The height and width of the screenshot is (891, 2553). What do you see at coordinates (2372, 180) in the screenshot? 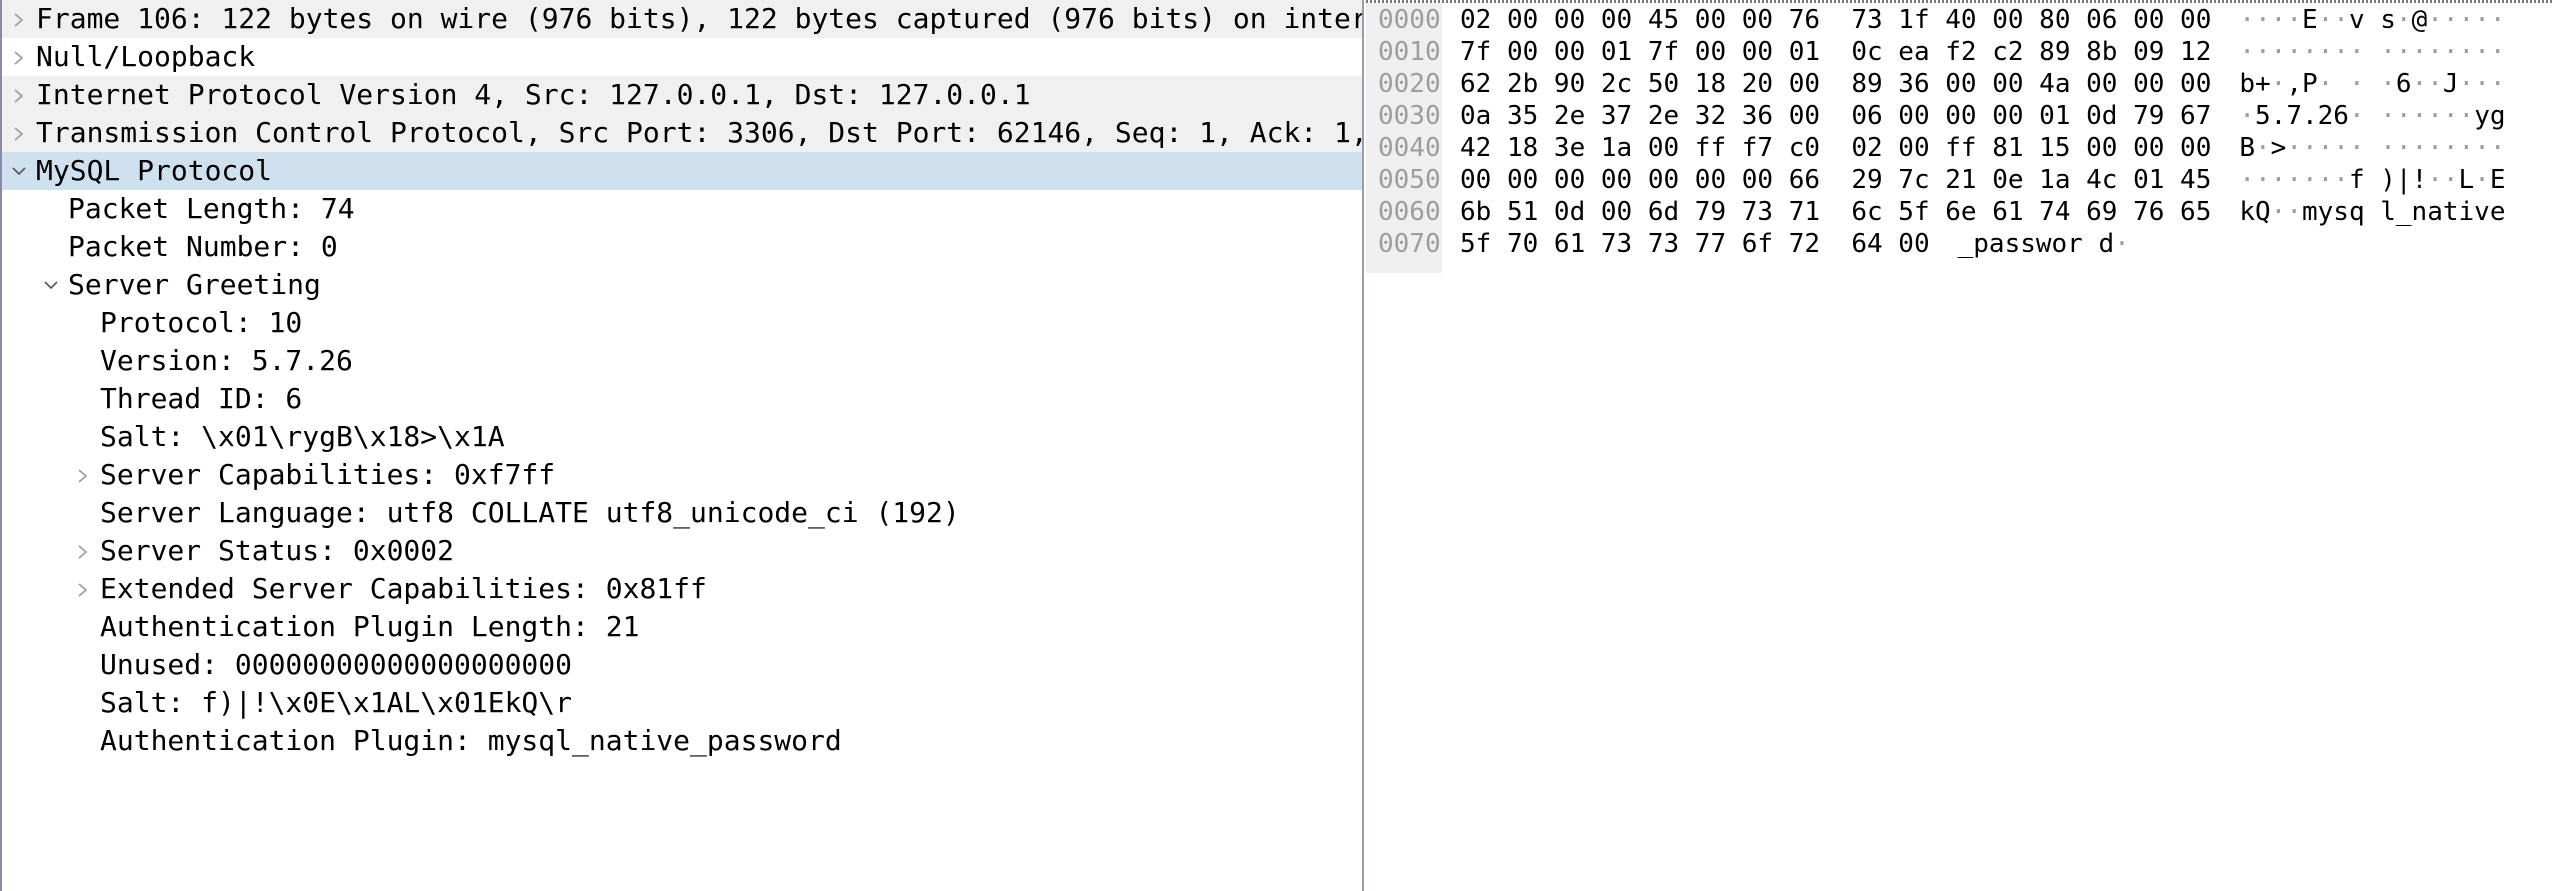
I see `hex-ascii: ·······f )|!··L·E` at bounding box center [2372, 180].